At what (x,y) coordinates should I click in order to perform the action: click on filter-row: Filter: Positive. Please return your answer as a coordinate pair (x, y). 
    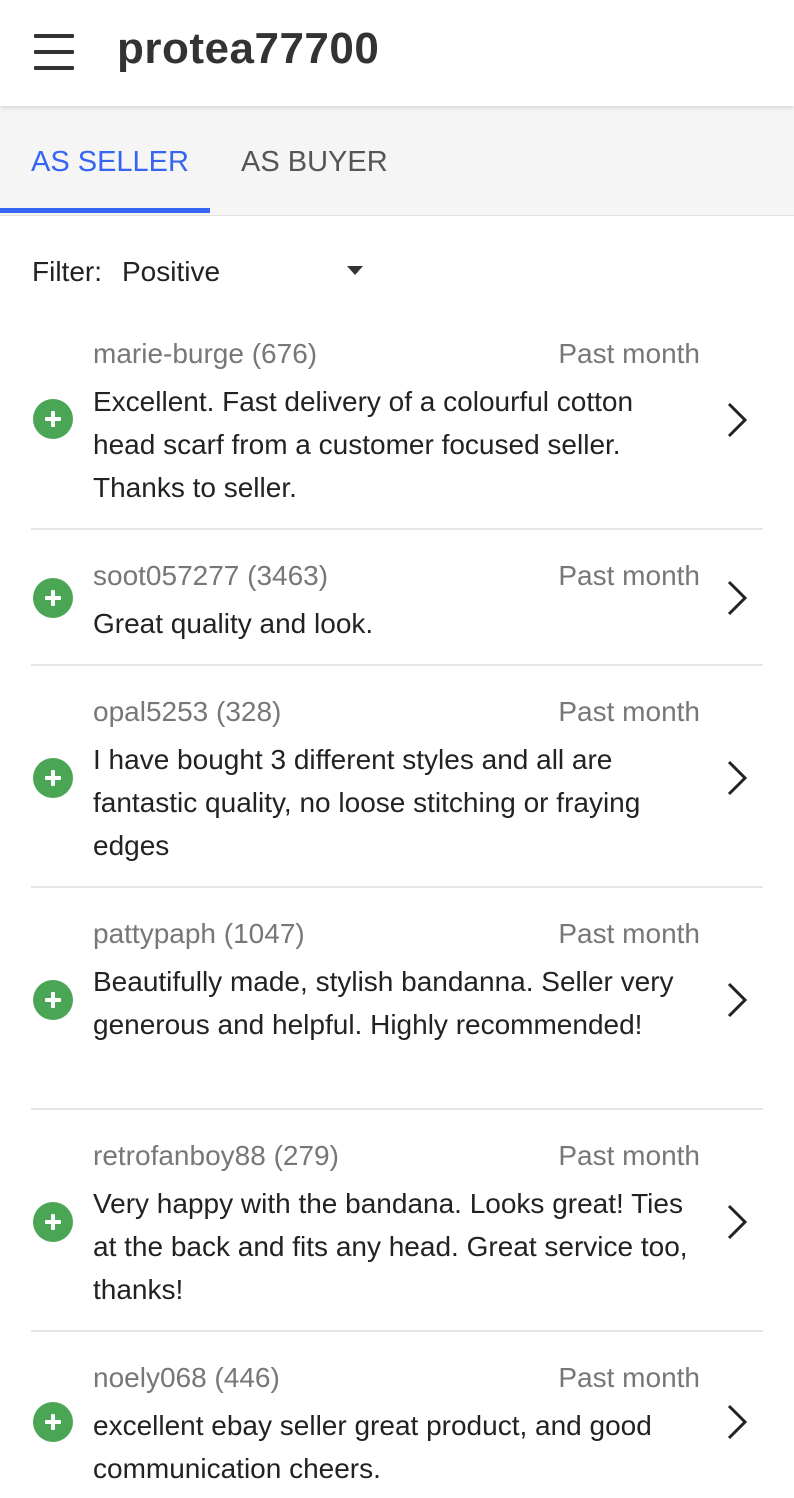
    Looking at the image, I should click on (197, 272).